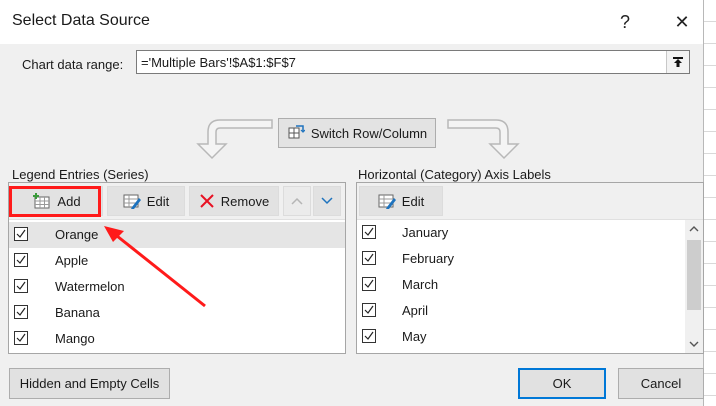 This screenshot has height=406, width=716. I want to click on chart-data-range-label: Chart data range:, so click(73, 64).